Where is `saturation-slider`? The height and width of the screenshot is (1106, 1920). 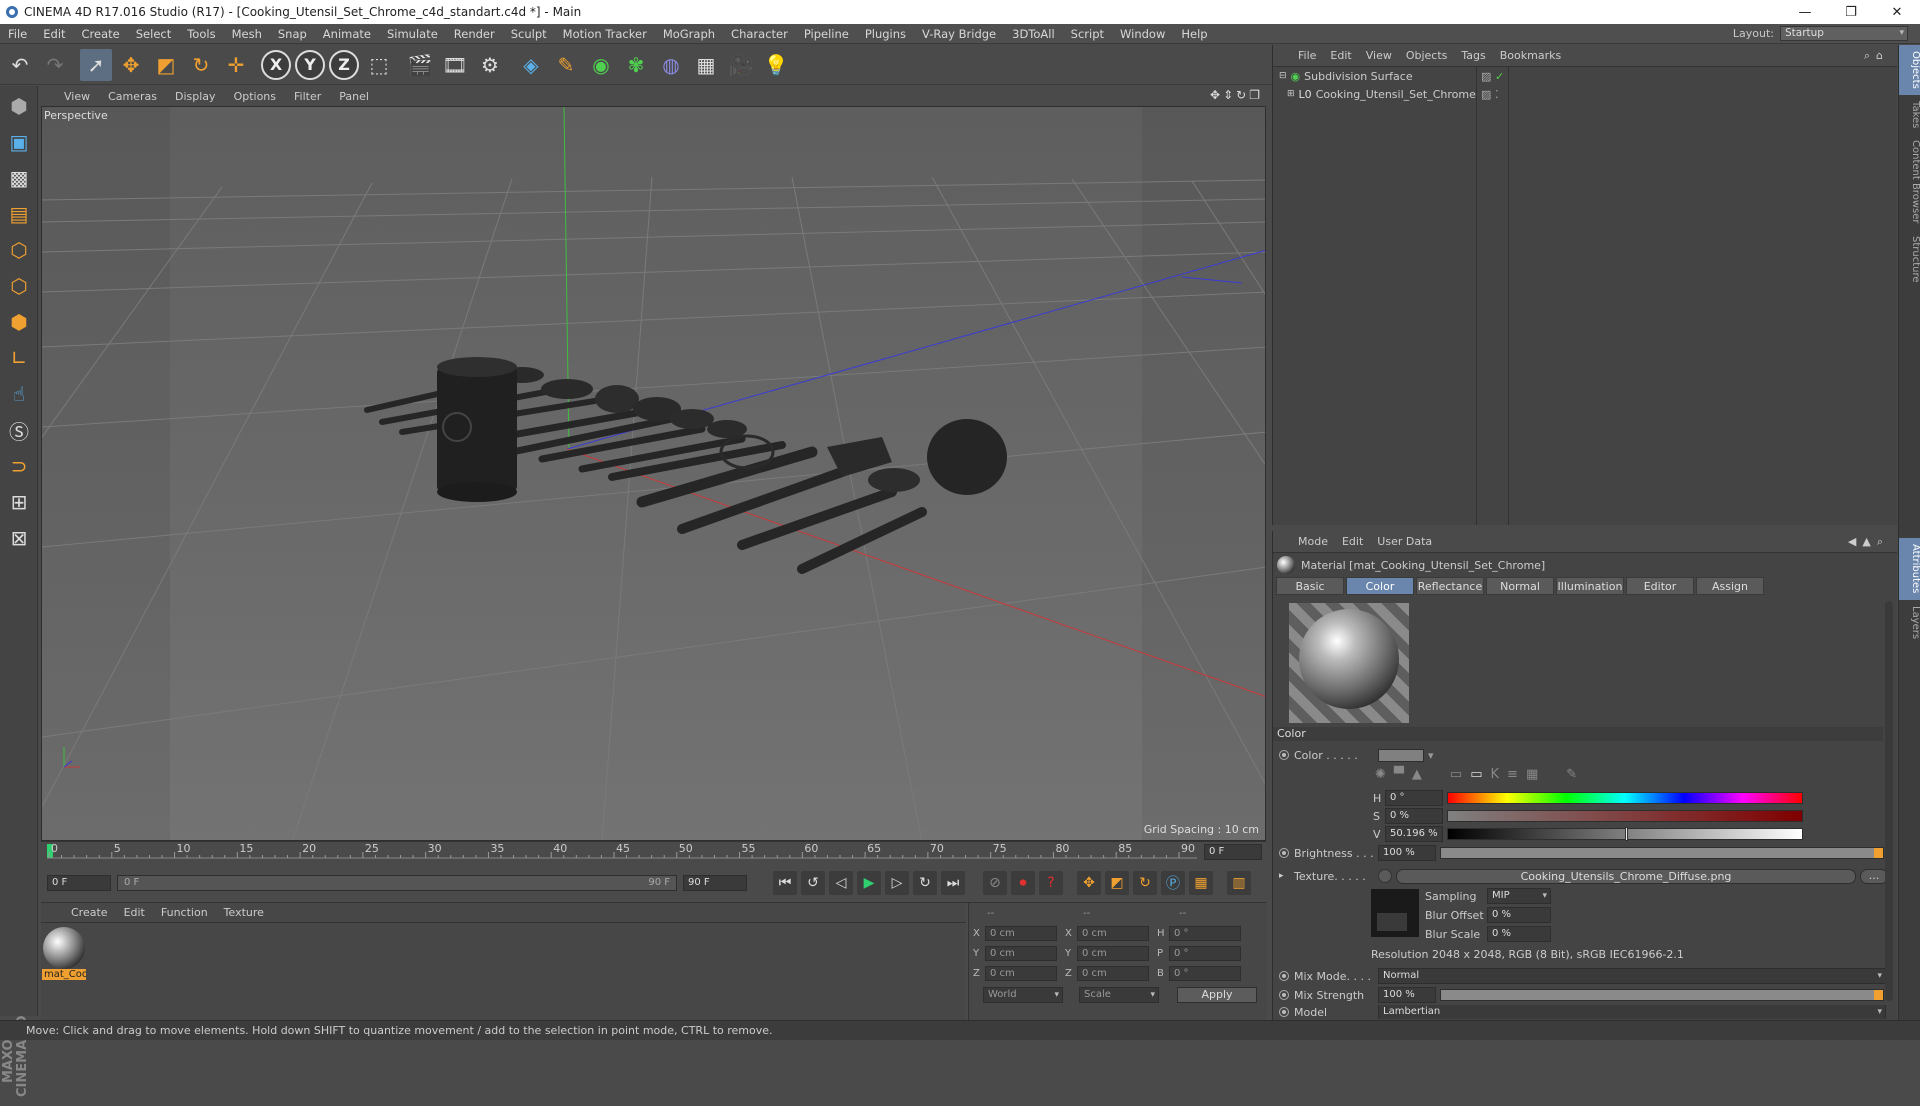 saturation-slider is located at coordinates (1625, 816).